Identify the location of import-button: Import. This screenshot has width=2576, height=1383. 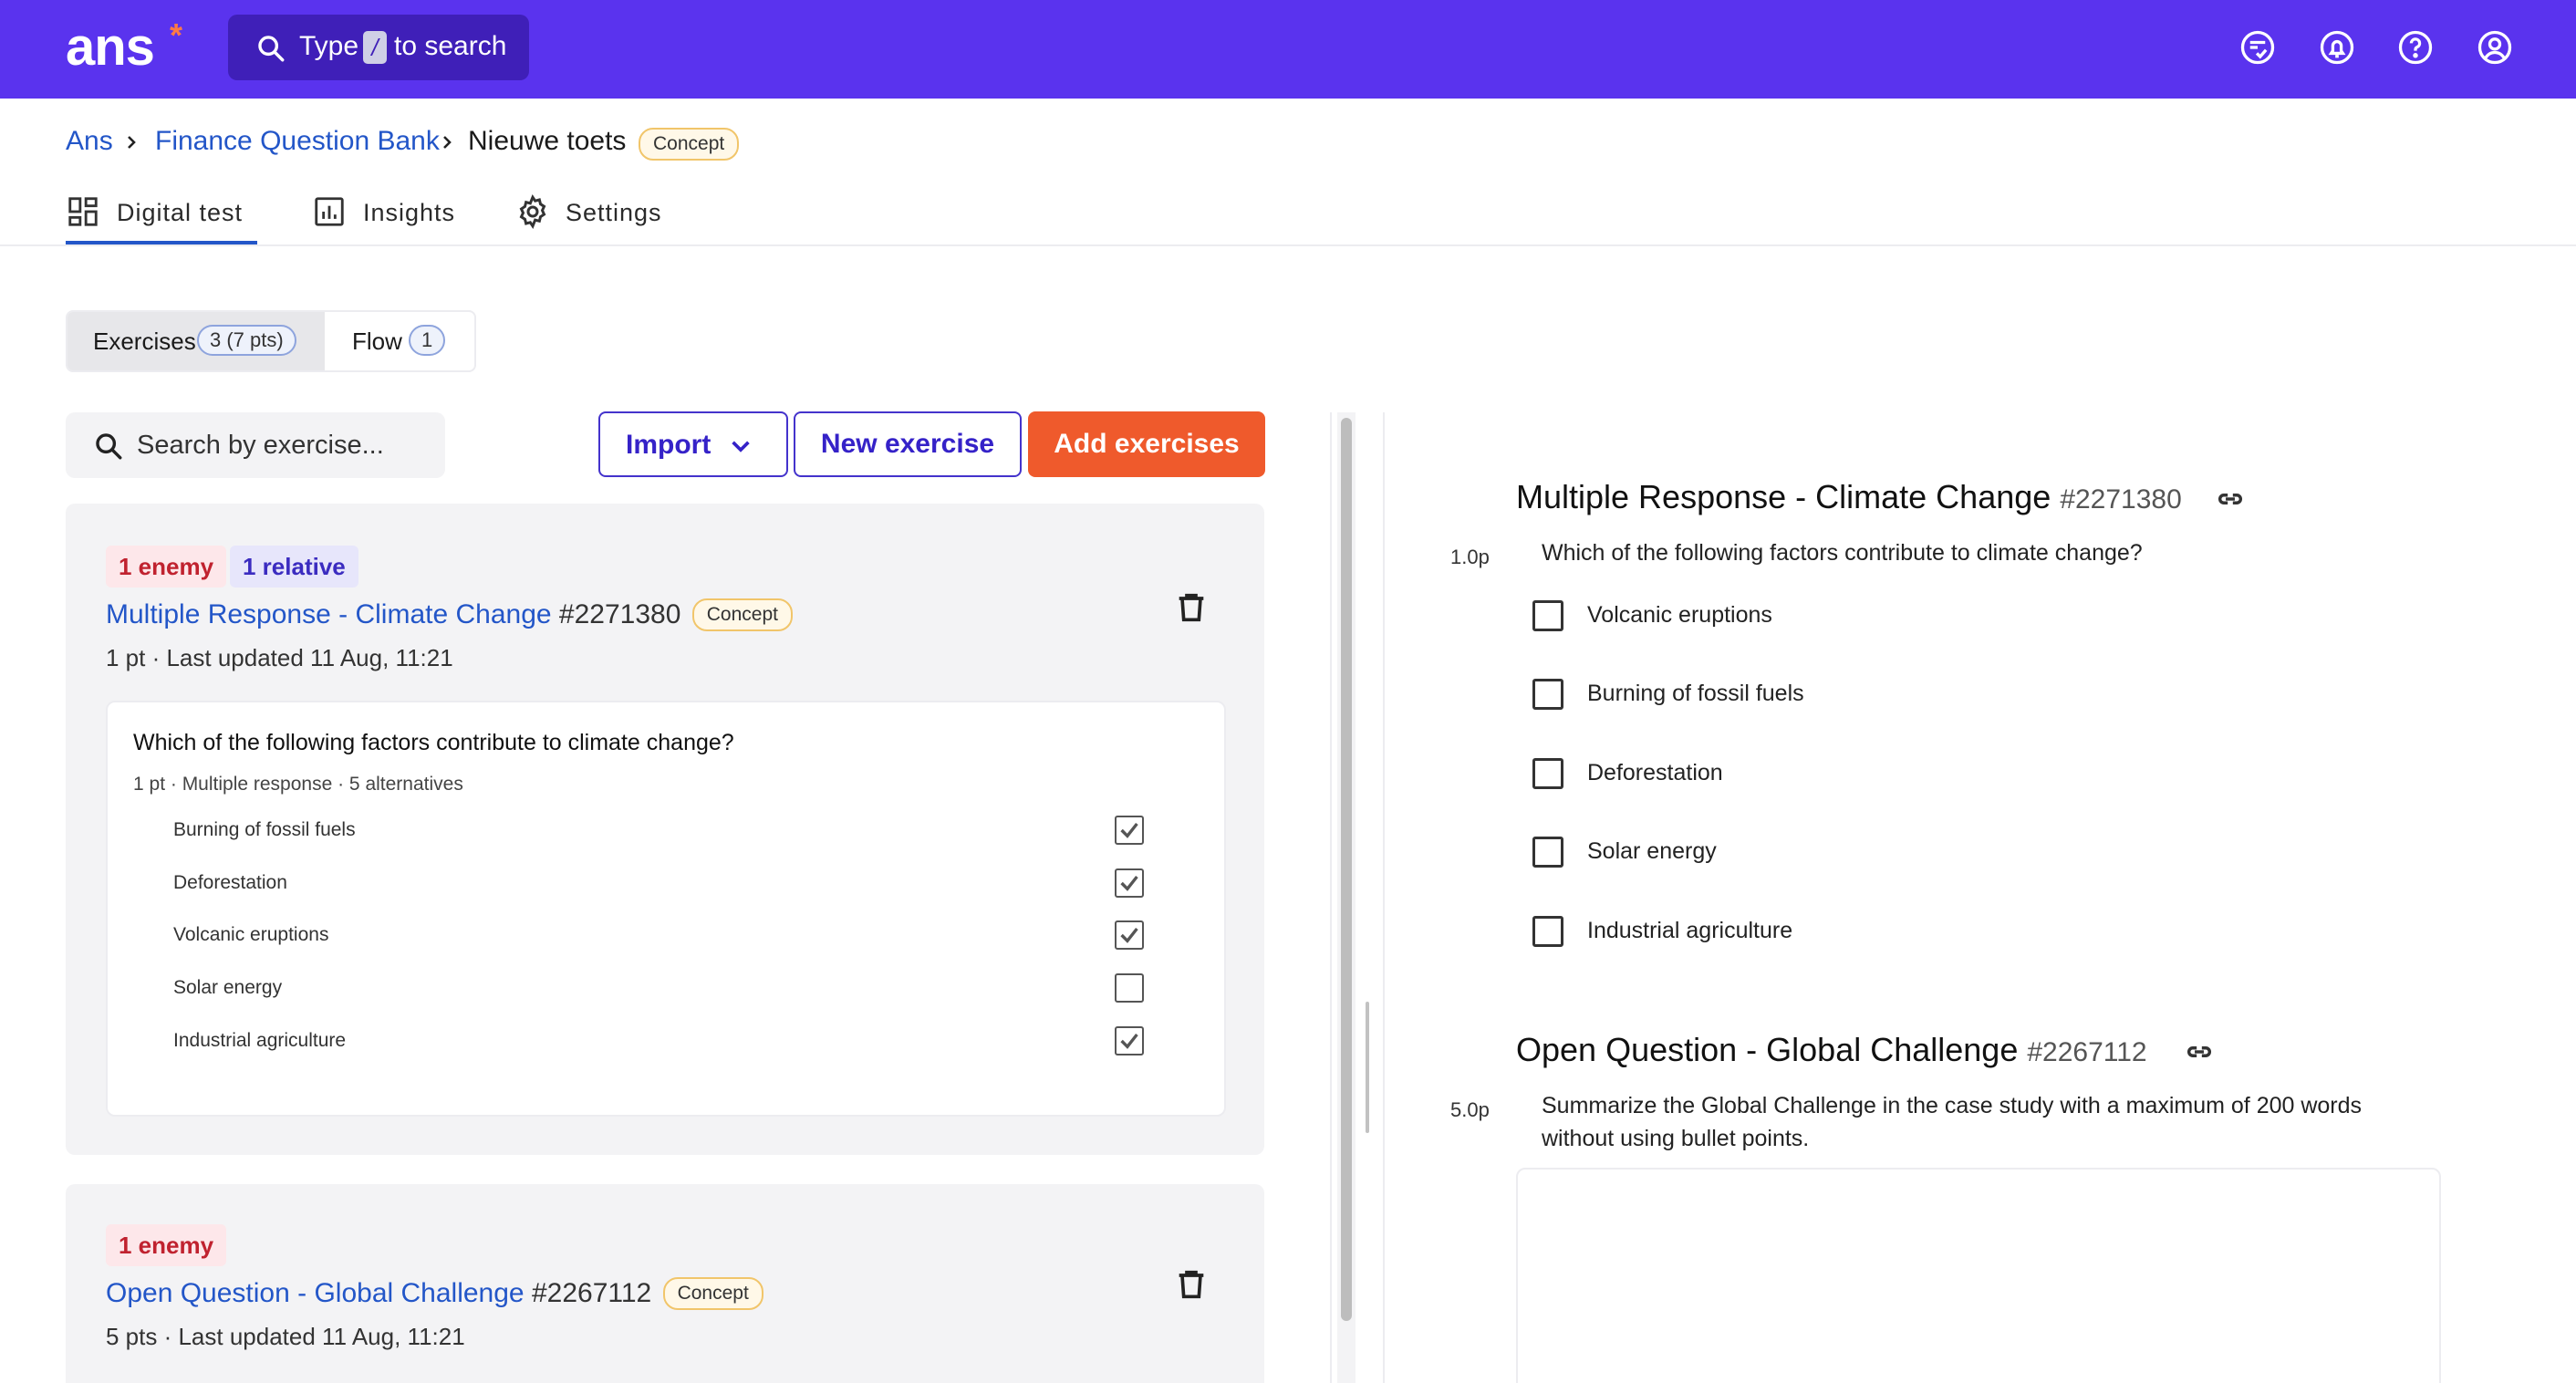
(693, 444).